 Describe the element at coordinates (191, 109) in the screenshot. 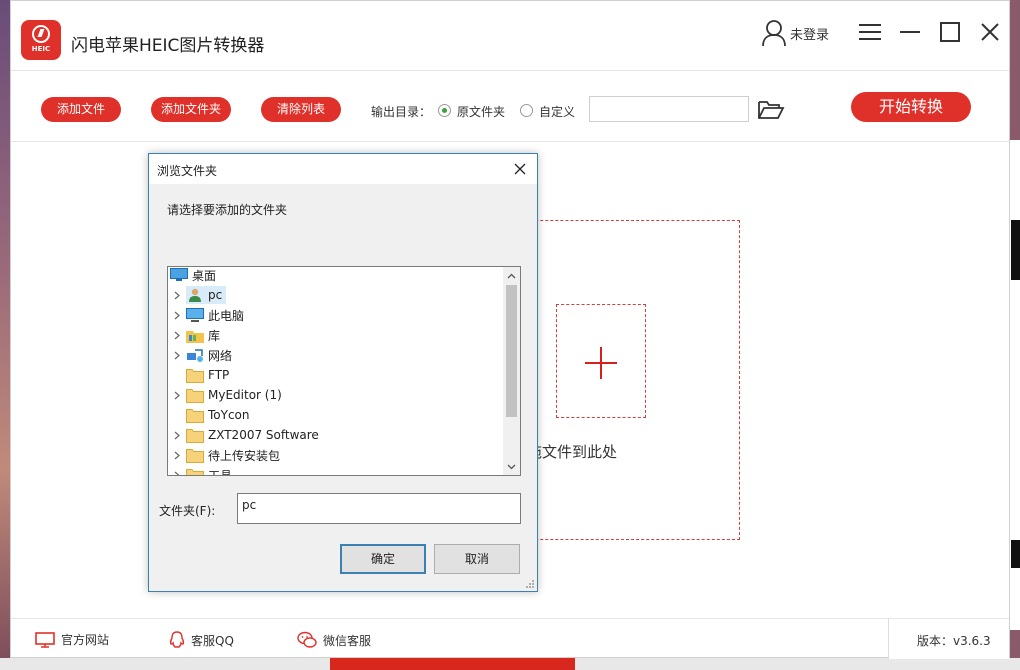

I see `add-folder-button: 添加文件夹` at that location.